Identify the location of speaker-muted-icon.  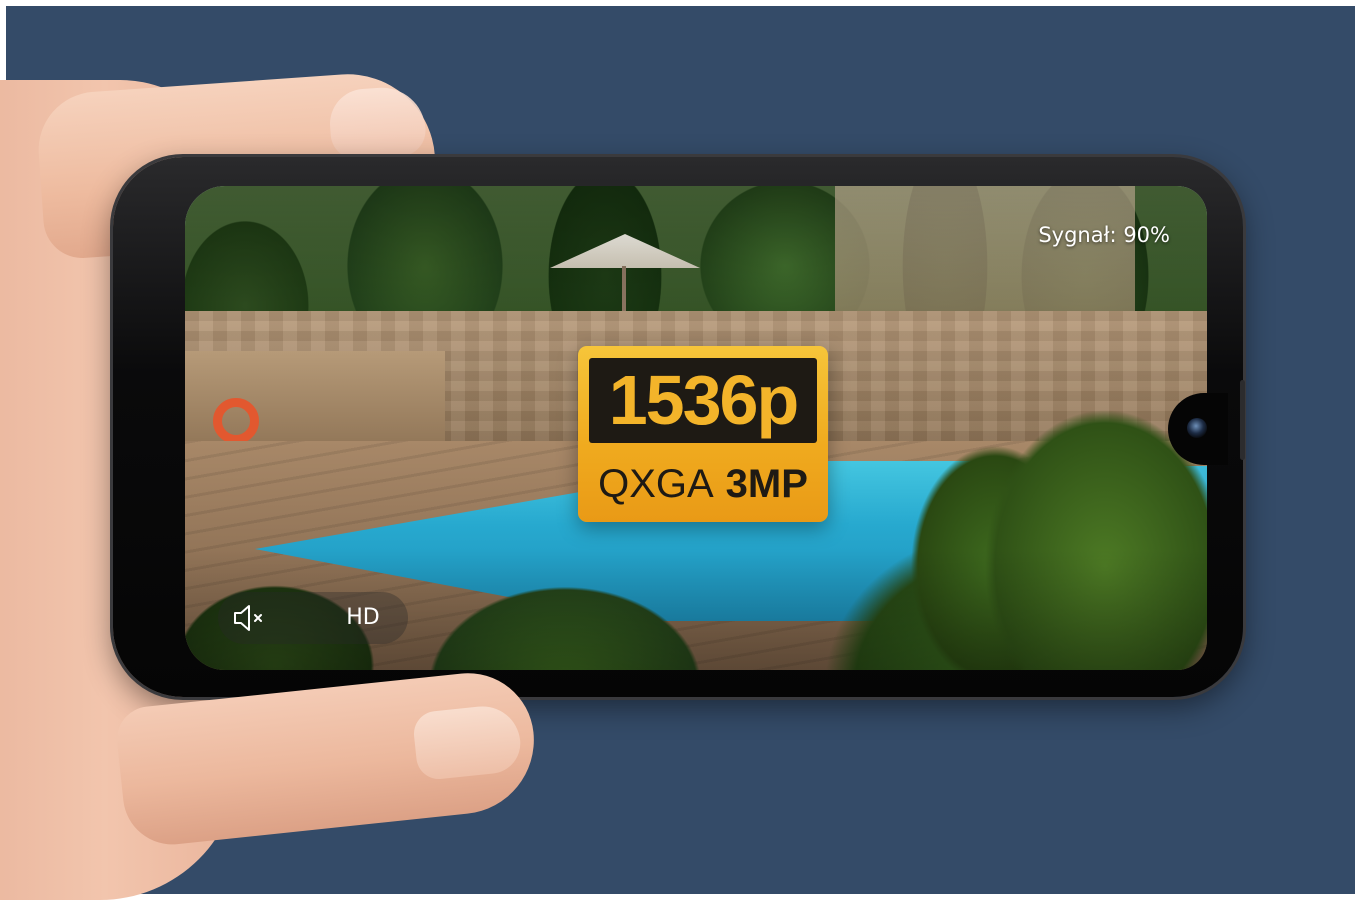
(248, 618).